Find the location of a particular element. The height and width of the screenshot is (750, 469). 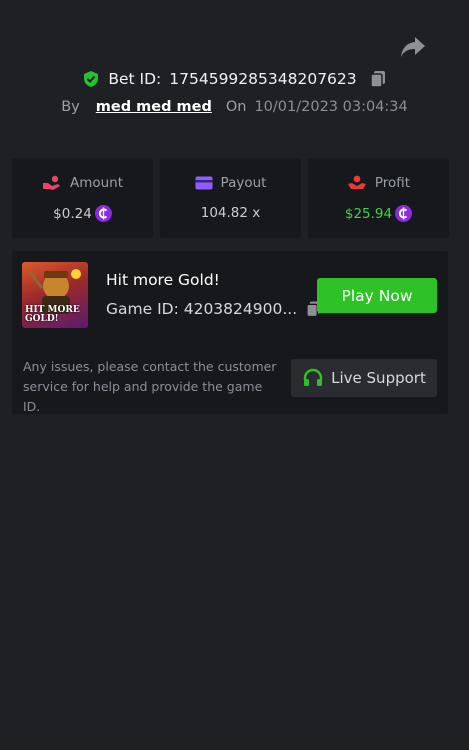

hand-coins-icon is located at coordinates (51, 182).